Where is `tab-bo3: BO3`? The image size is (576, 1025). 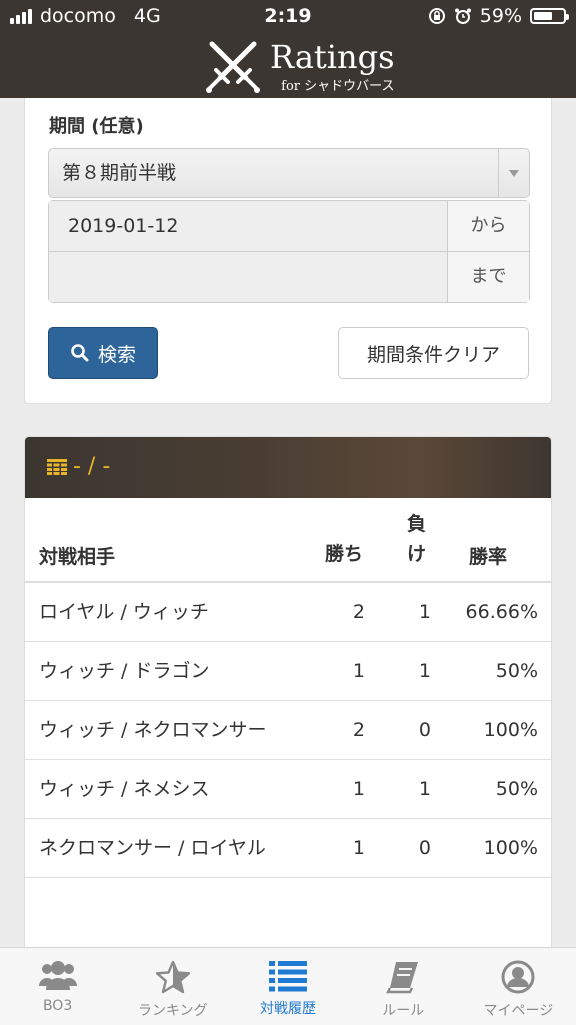
tab-bo3: BO3 is located at coordinates (57, 986).